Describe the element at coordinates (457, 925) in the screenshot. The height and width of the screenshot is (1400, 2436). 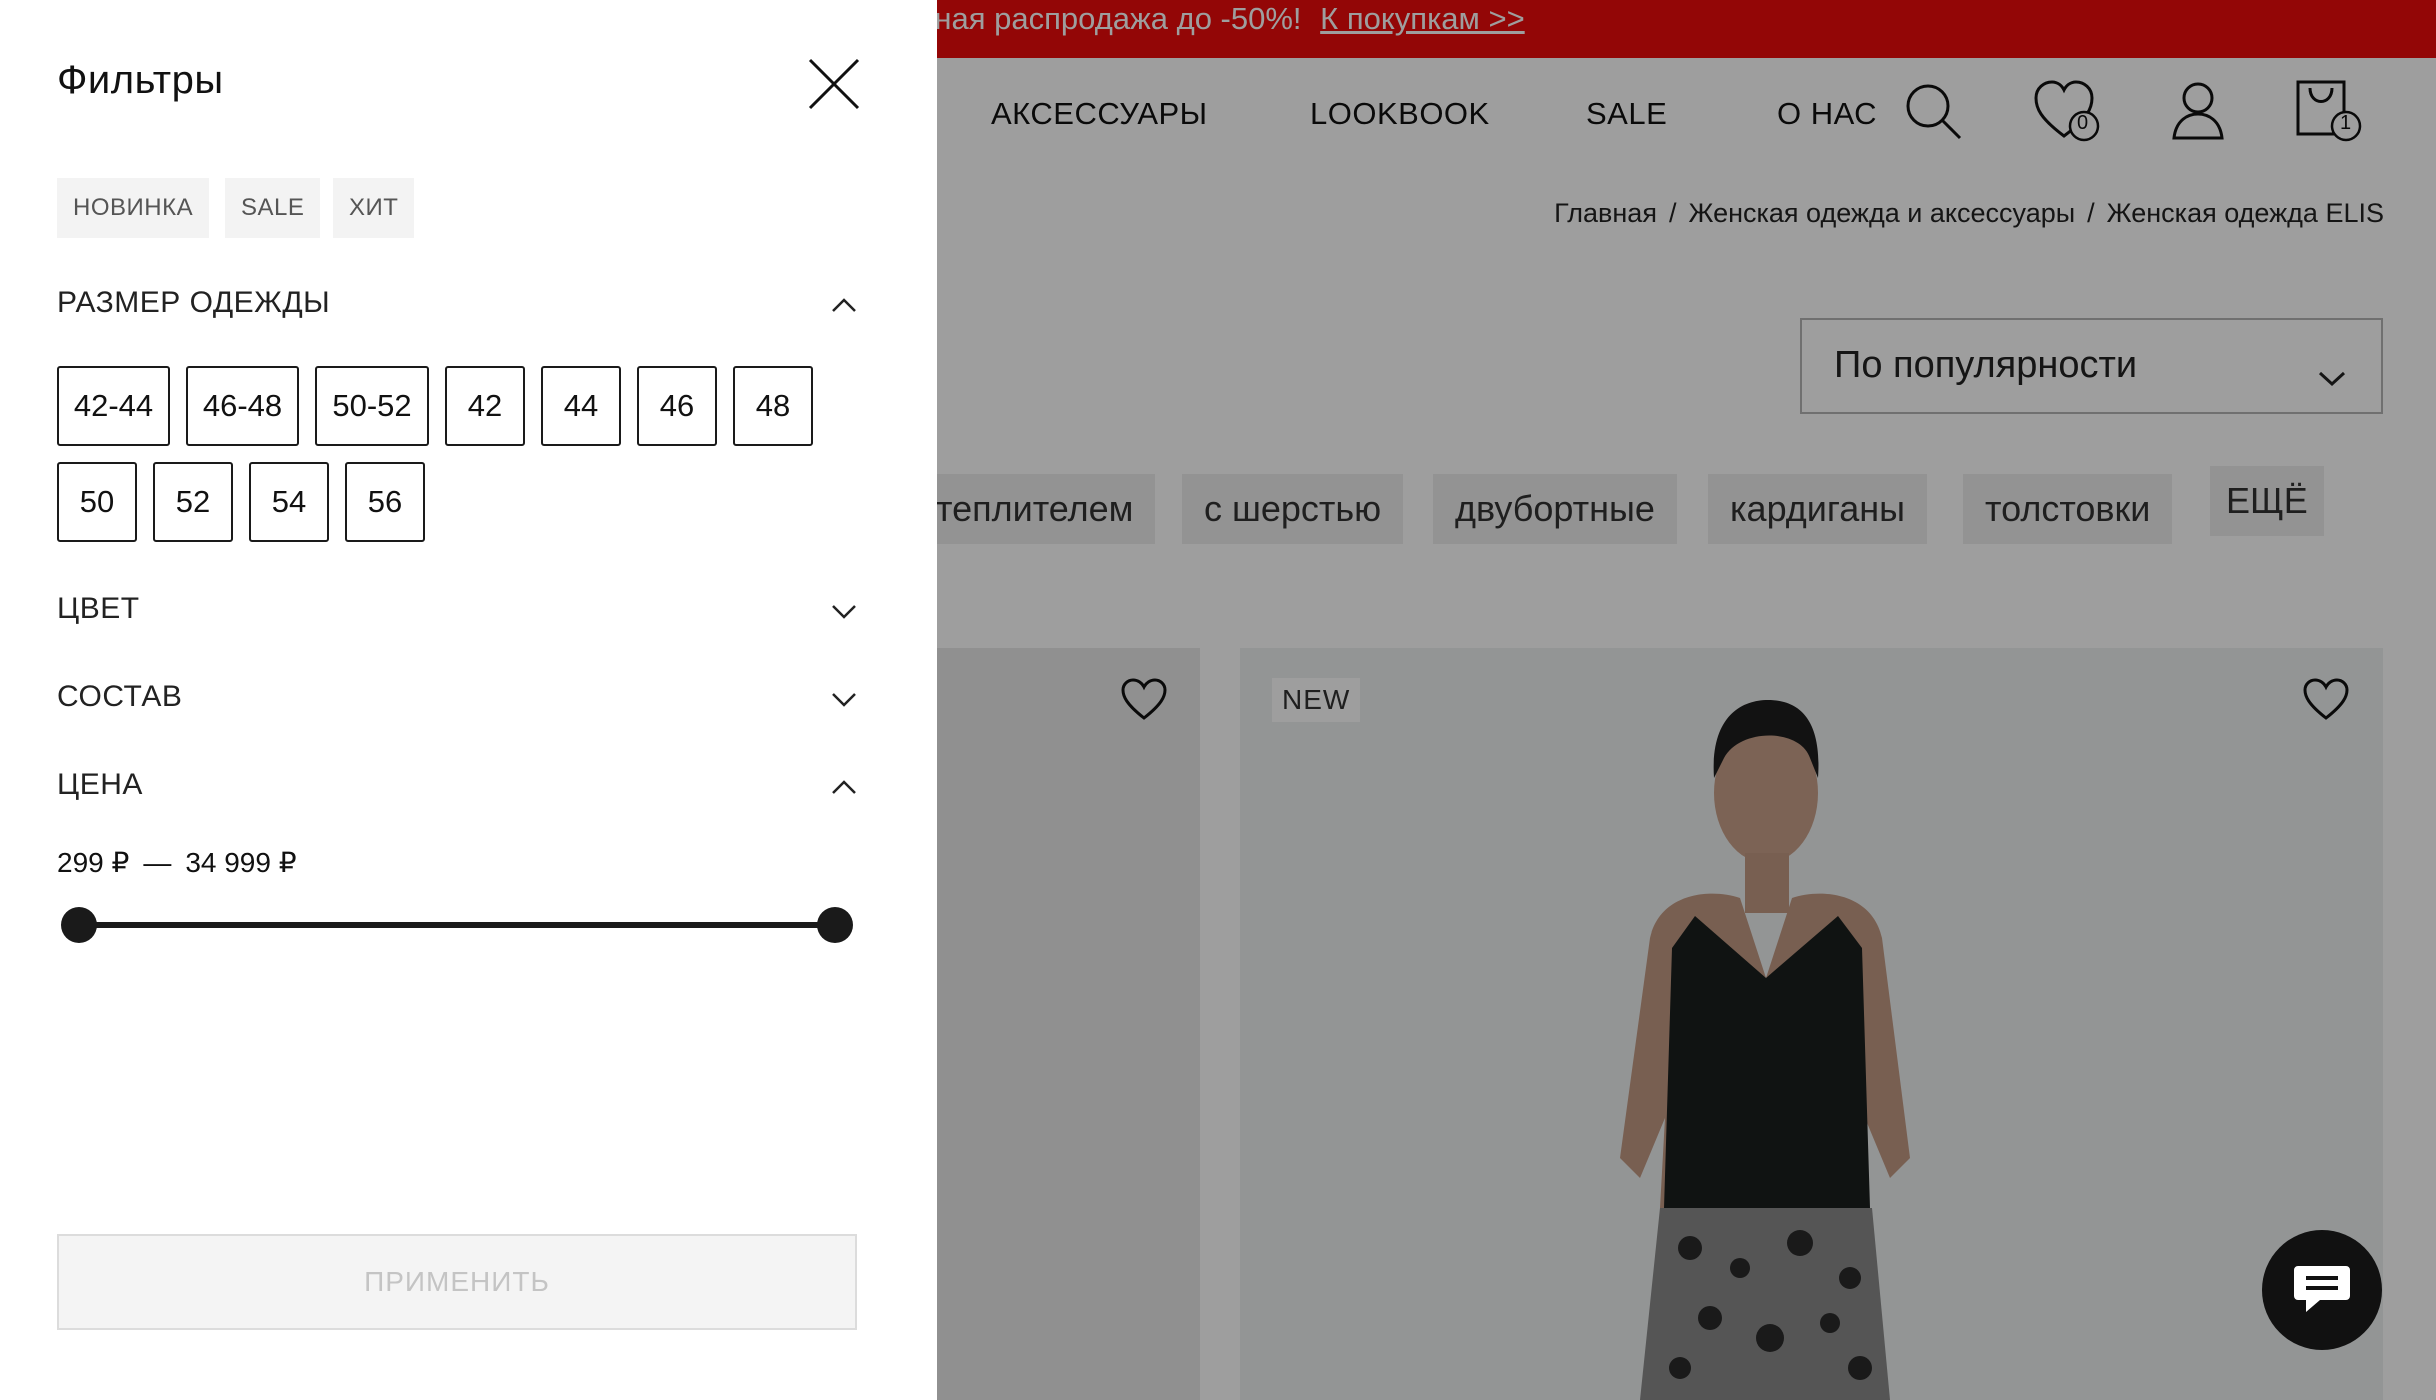
I see `price-slider-track` at that location.